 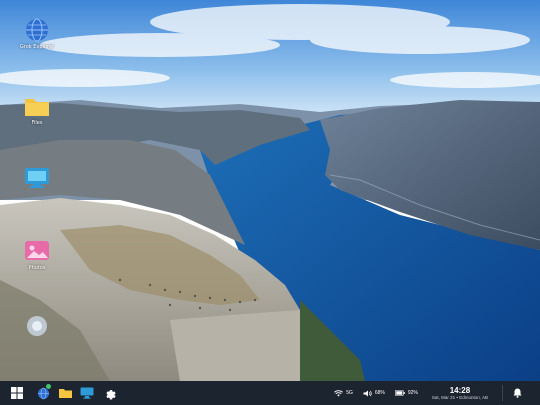 What do you see at coordinates (343, 393) in the screenshot?
I see `network-status: 5G` at bounding box center [343, 393].